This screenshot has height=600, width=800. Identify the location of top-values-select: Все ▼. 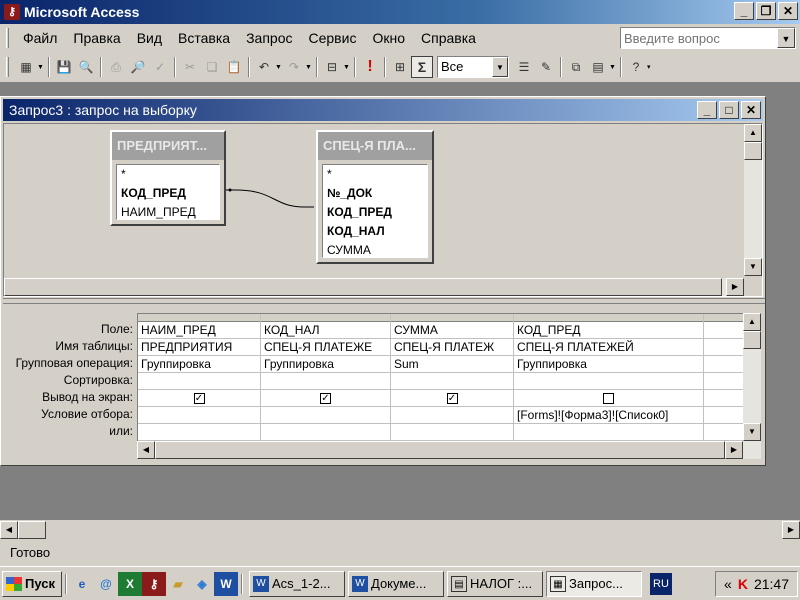
(473, 67).